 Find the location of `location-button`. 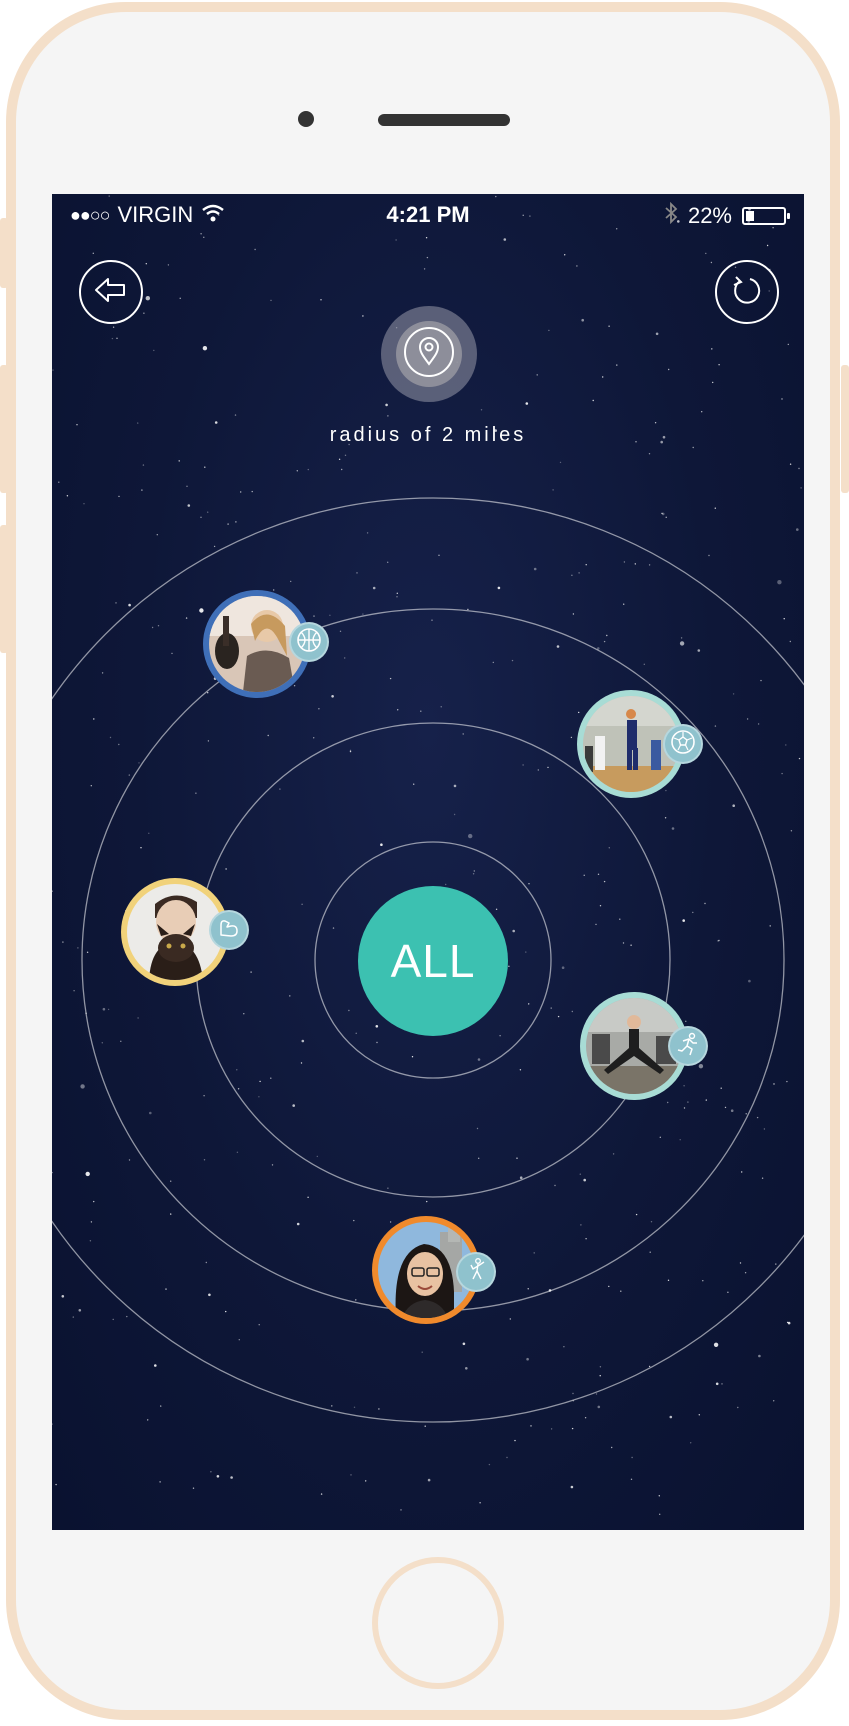

location-button is located at coordinates (429, 354).